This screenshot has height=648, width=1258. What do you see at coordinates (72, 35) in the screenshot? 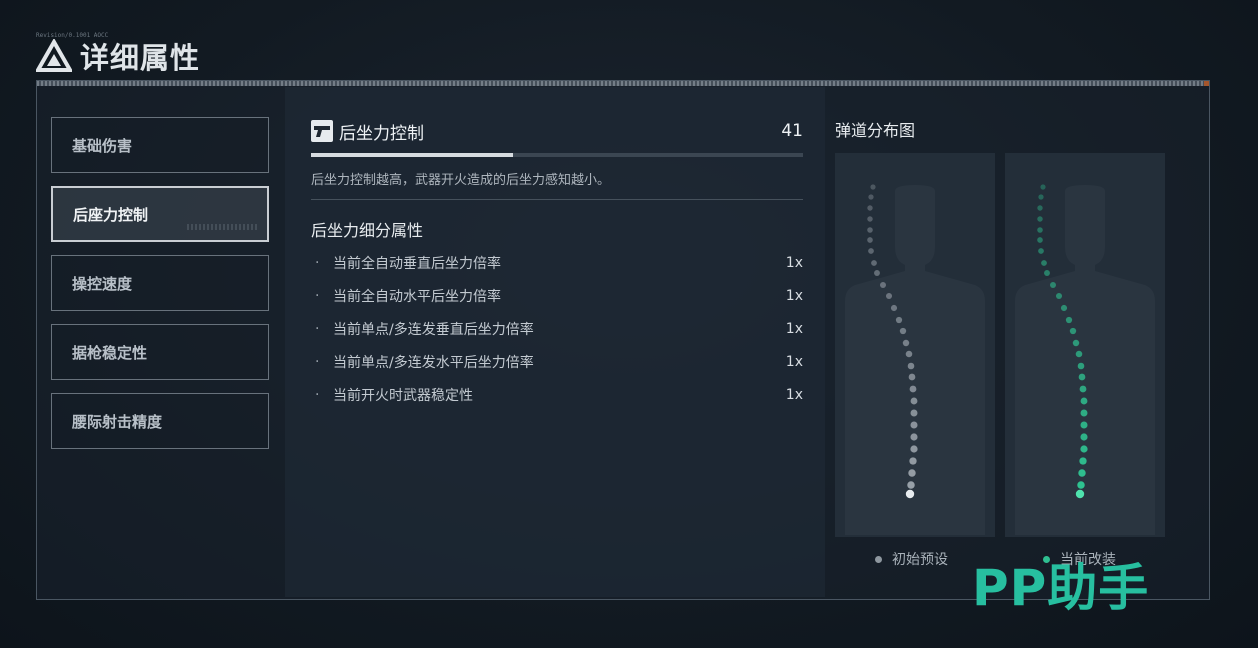
I see `header-tiny-text: Revision/0.1001 AOCC` at bounding box center [72, 35].